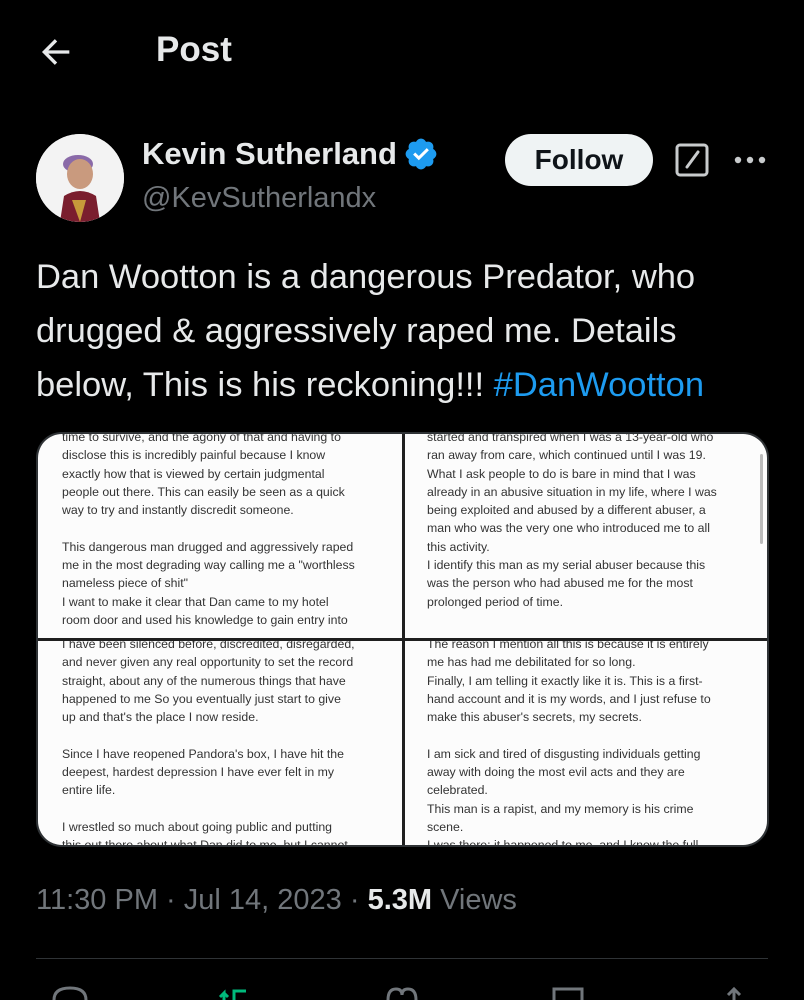 The image size is (804, 1000). I want to click on avatar, so click(80, 178).